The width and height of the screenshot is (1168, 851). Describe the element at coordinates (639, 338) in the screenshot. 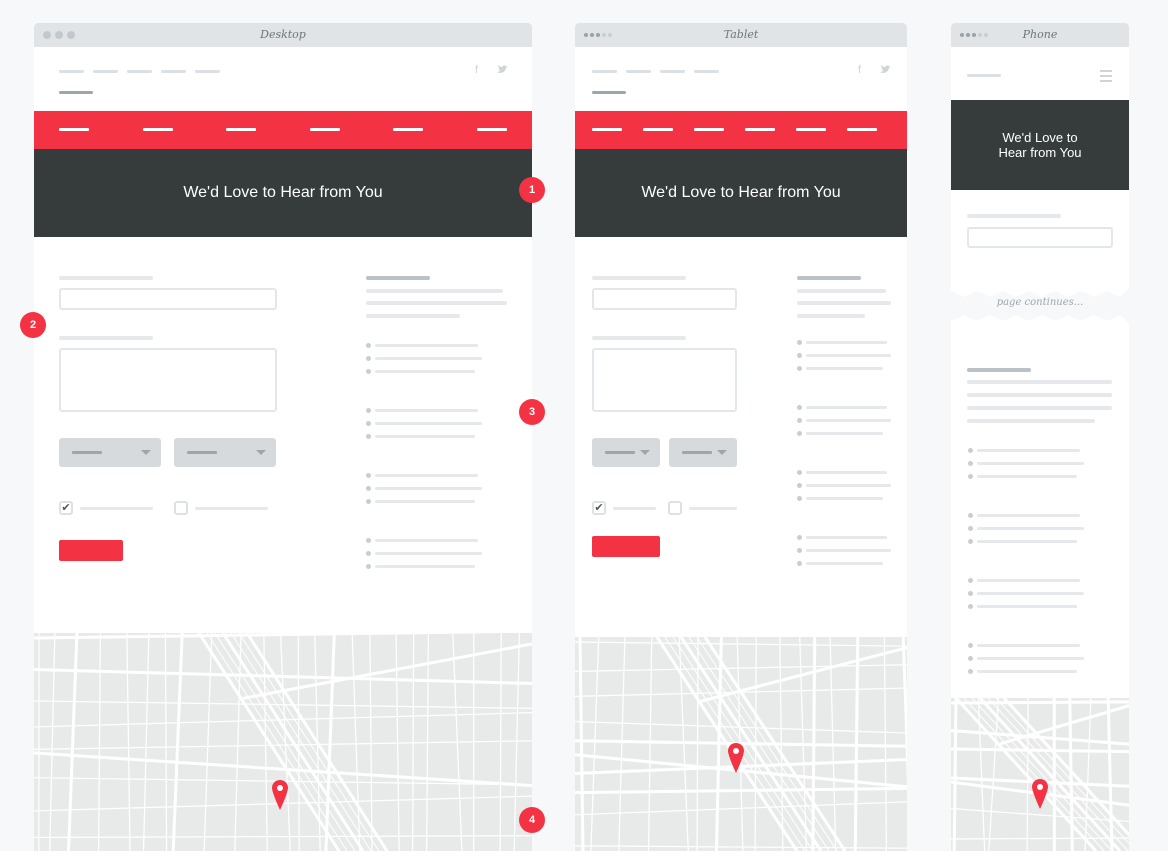

I see `field-label` at that location.